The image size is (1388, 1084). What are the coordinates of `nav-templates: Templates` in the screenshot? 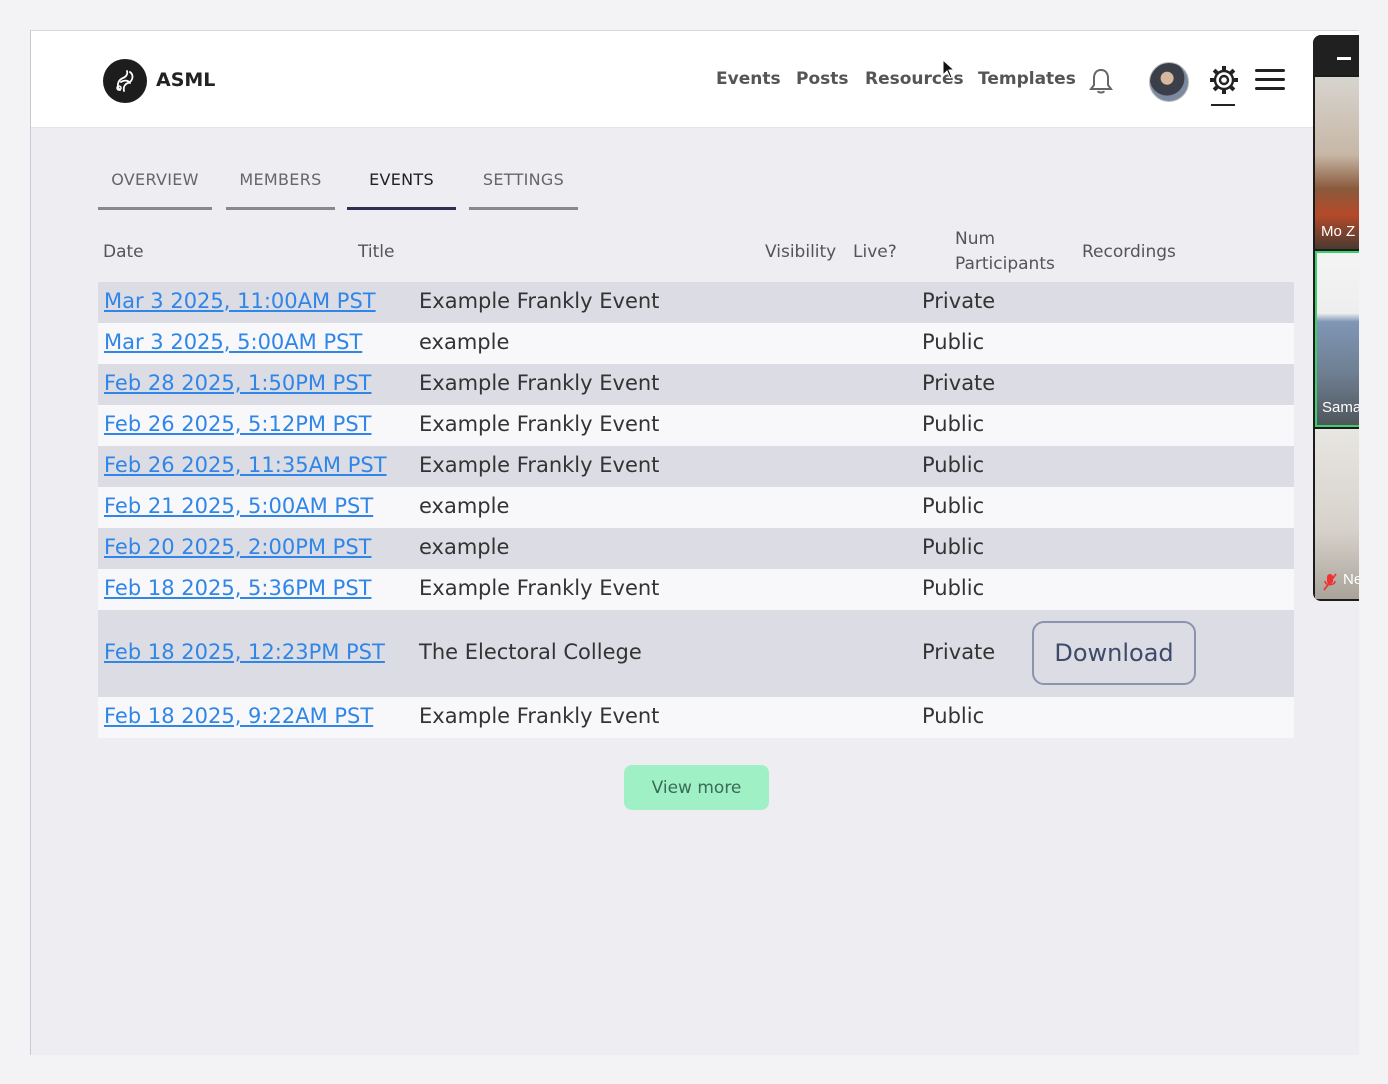 It's located at (1027, 79).